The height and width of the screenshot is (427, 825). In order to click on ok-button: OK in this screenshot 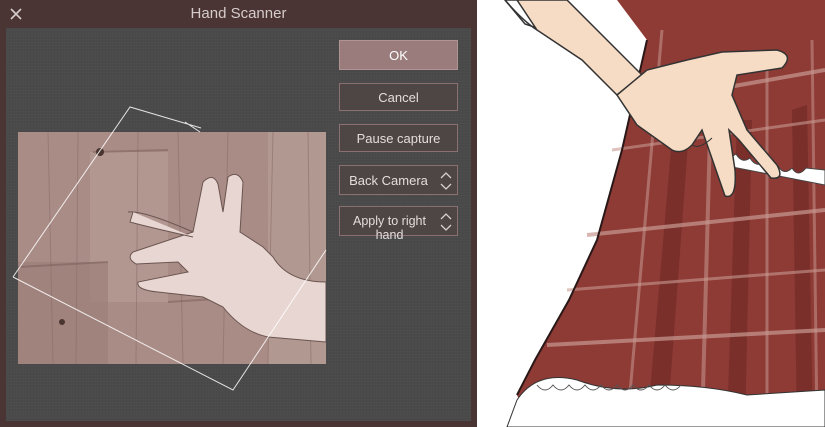, I will do `click(398, 55)`.